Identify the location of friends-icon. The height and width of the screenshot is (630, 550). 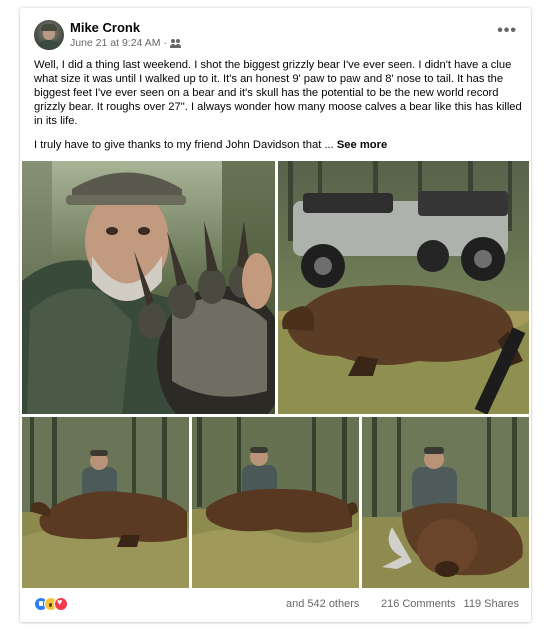
(175, 43).